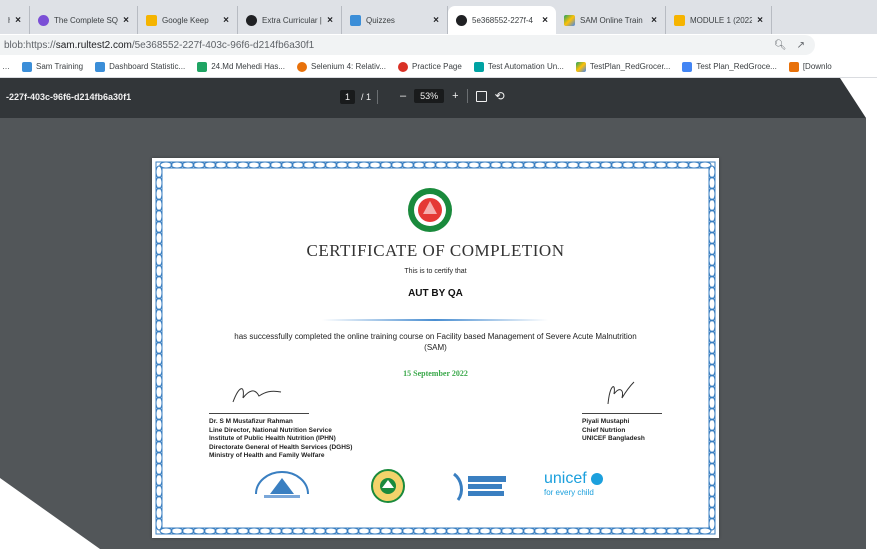 This screenshot has width=877, height=549. I want to click on tab-partial: h ×, so click(15, 20).